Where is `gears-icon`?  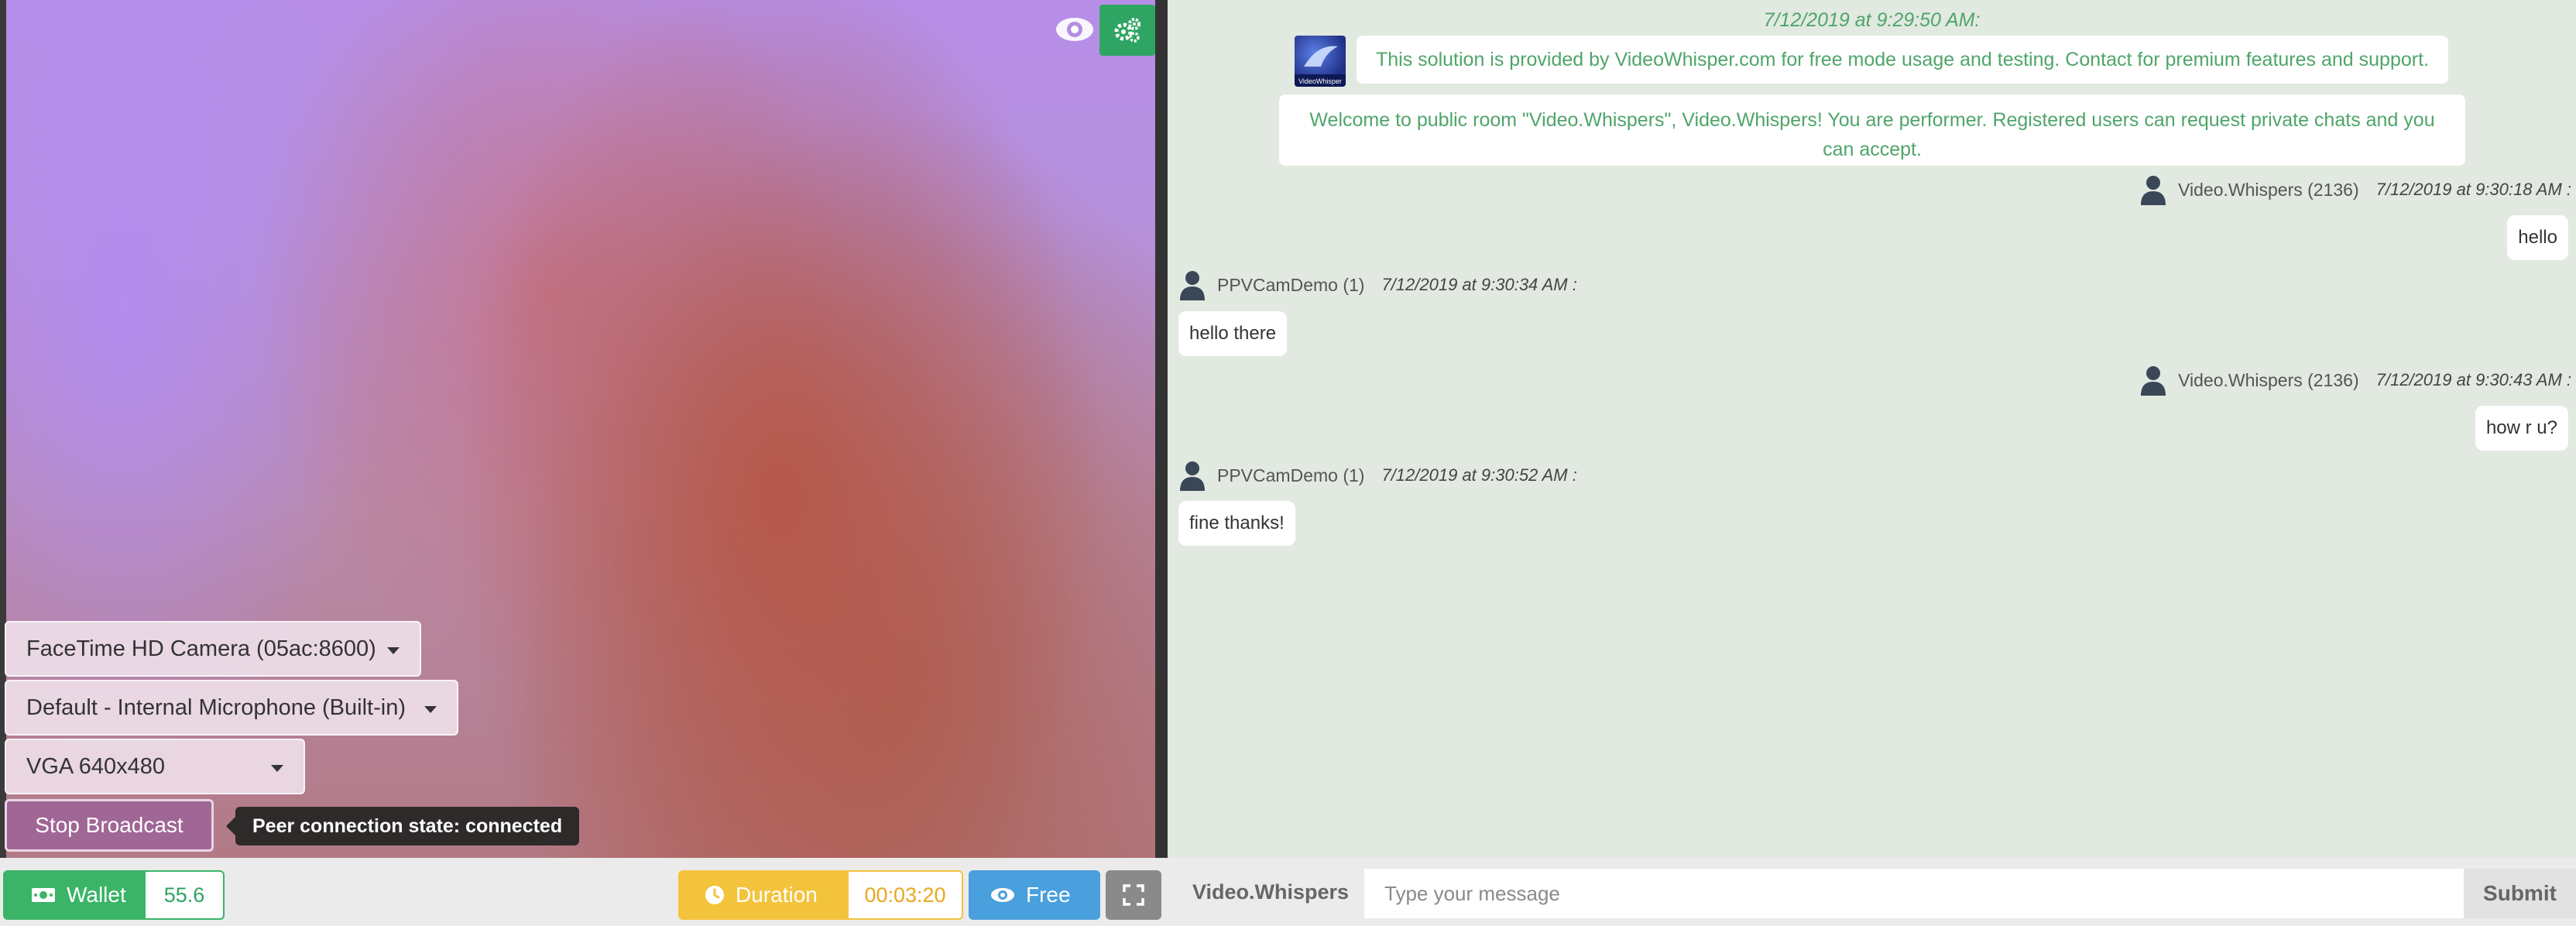 gears-icon is located at coordinates (1127, 31).